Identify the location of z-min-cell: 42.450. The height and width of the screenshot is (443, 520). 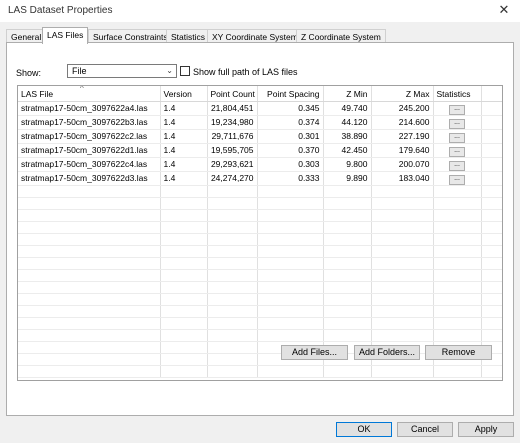
(347, 150).